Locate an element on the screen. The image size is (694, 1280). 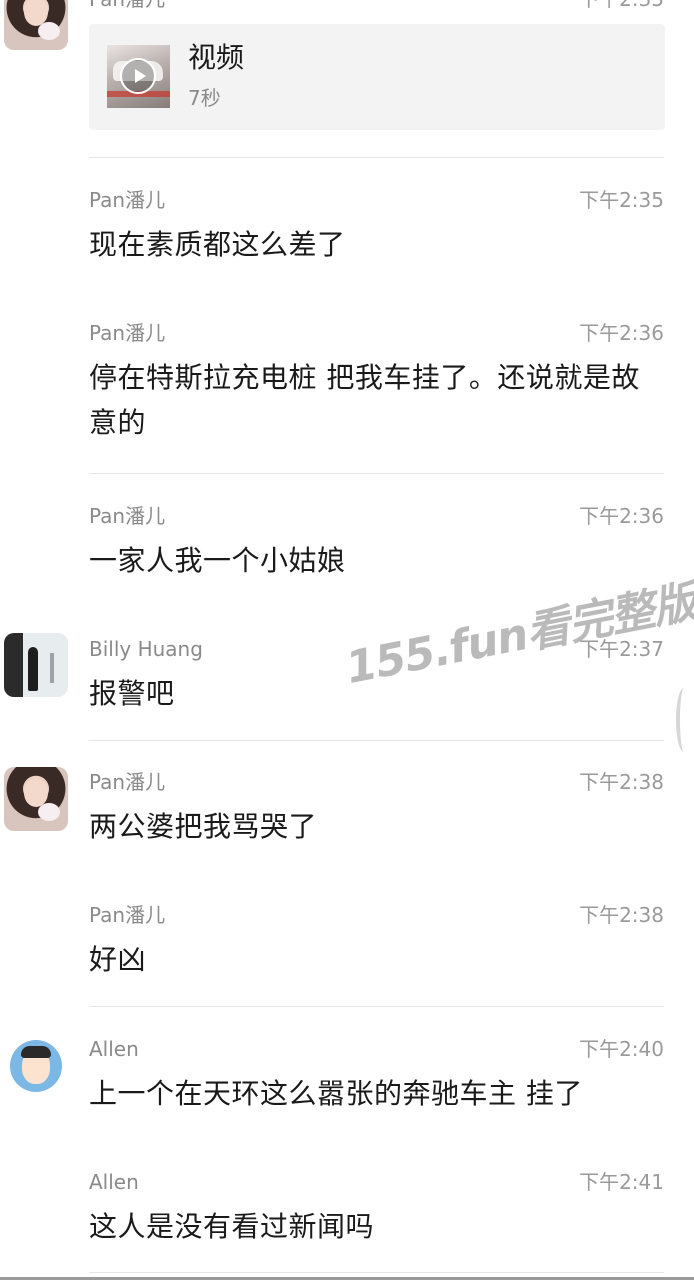
message-text: 现在素质都这么差了 is located at coordinates (217, 244).